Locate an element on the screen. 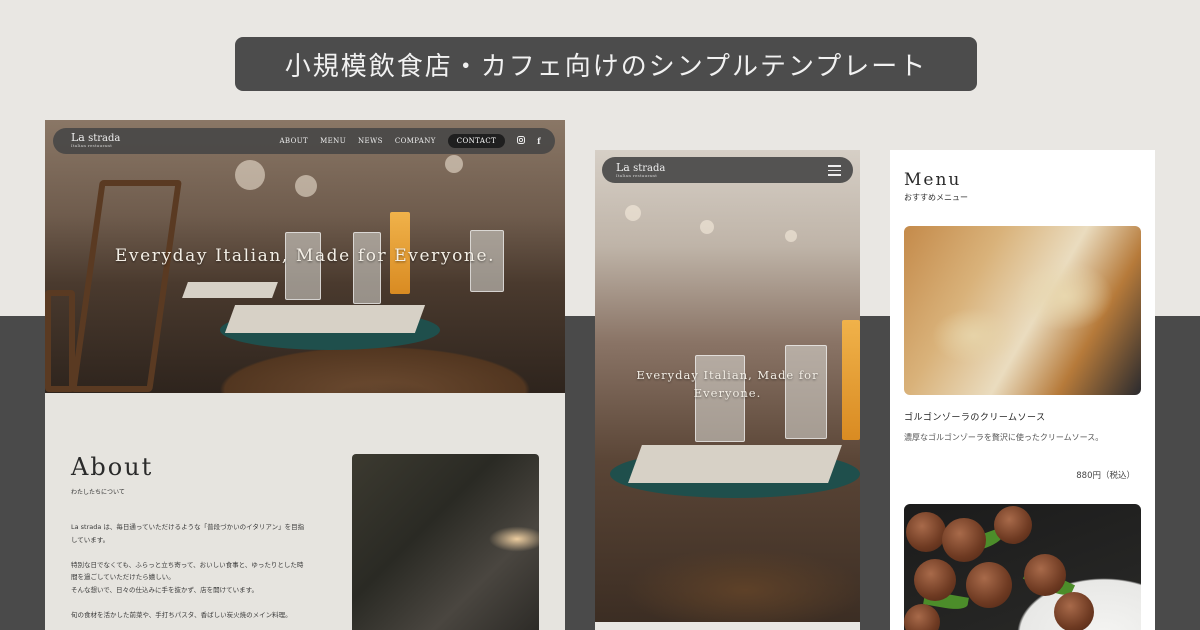 The height and width of the screenshot is (630, 1200). facebook-icon: f is located at coordinates (539, 141).